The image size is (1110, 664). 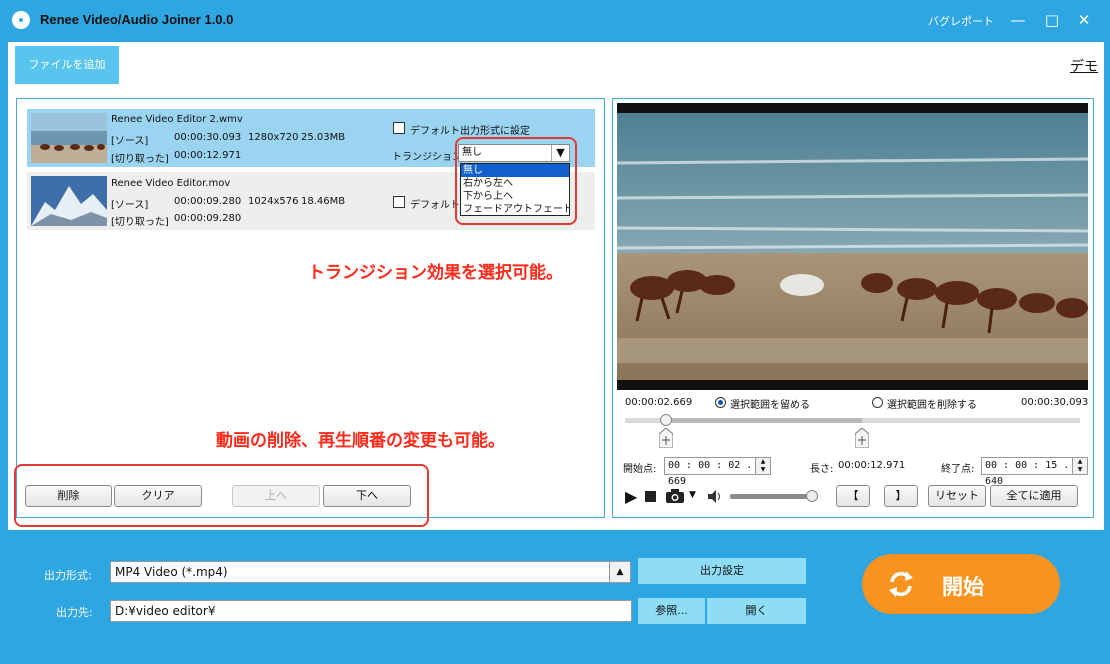 What do you see at coordinates (877, 402) in the screenshot?
I see `remove-selection-radio` at bounding box center [877, 402].